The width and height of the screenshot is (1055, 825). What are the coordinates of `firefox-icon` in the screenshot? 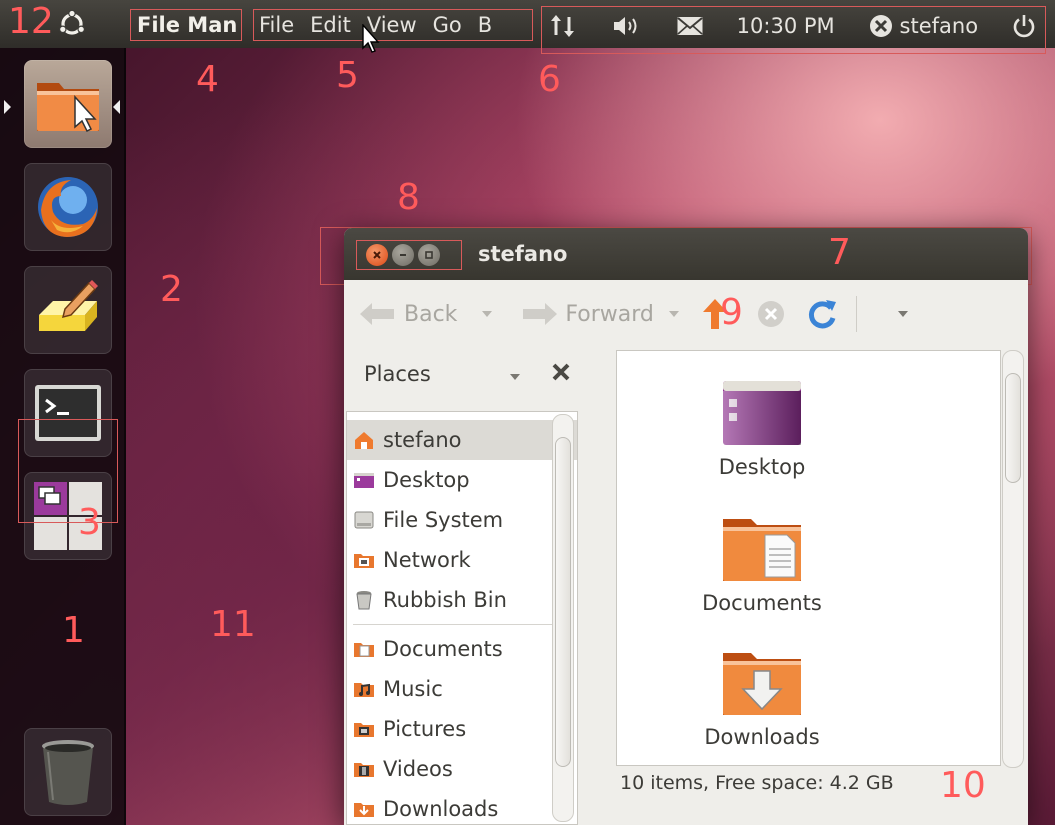 It's located at (68, 207).